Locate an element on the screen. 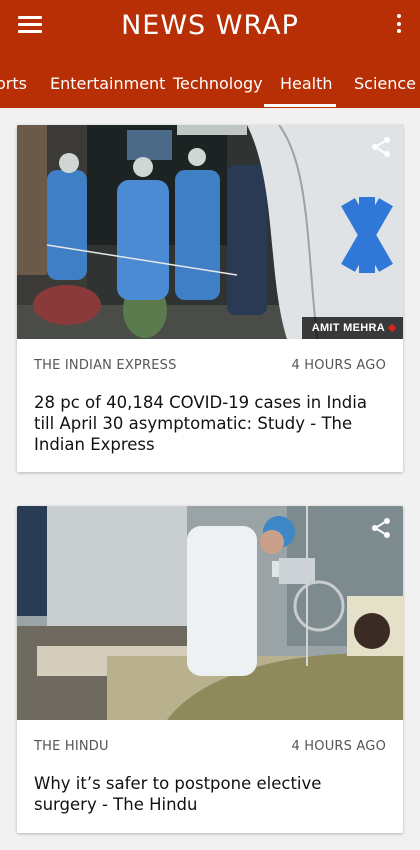  top-bar: NEWS WRAP is located at coordinates (210, 28).